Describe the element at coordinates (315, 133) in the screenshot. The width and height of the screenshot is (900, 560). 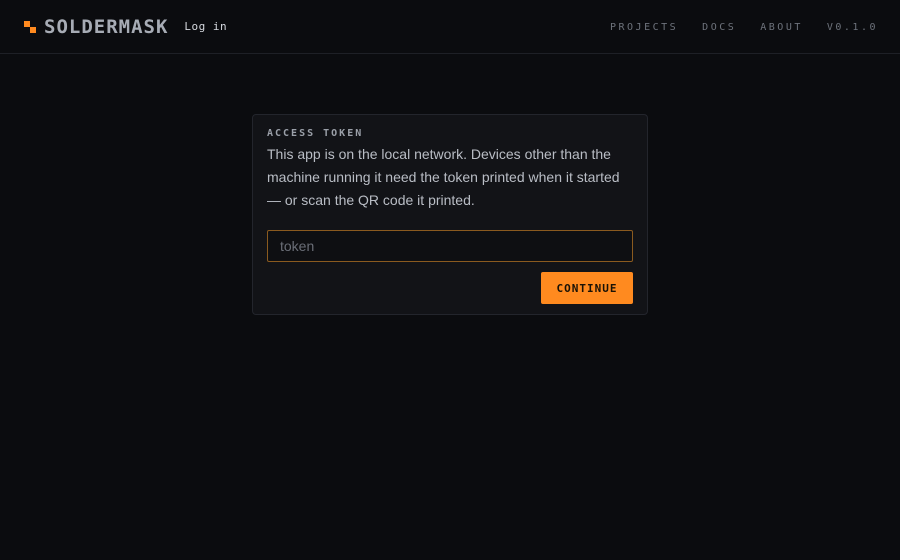
I see `card-title: ACCESS TOKEN` at that location.